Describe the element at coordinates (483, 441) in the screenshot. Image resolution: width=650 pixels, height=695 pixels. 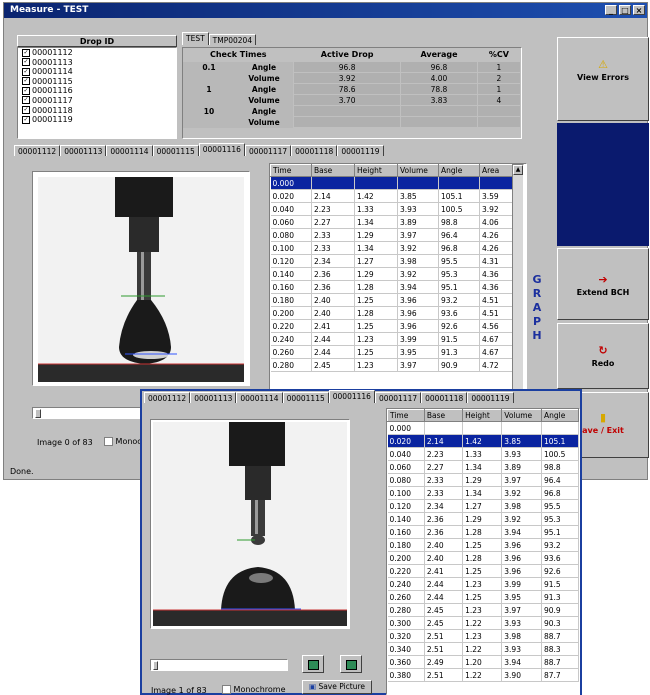
I see `grid-row: 0.020 2.14 1.42 3.85 105.1` at that location.